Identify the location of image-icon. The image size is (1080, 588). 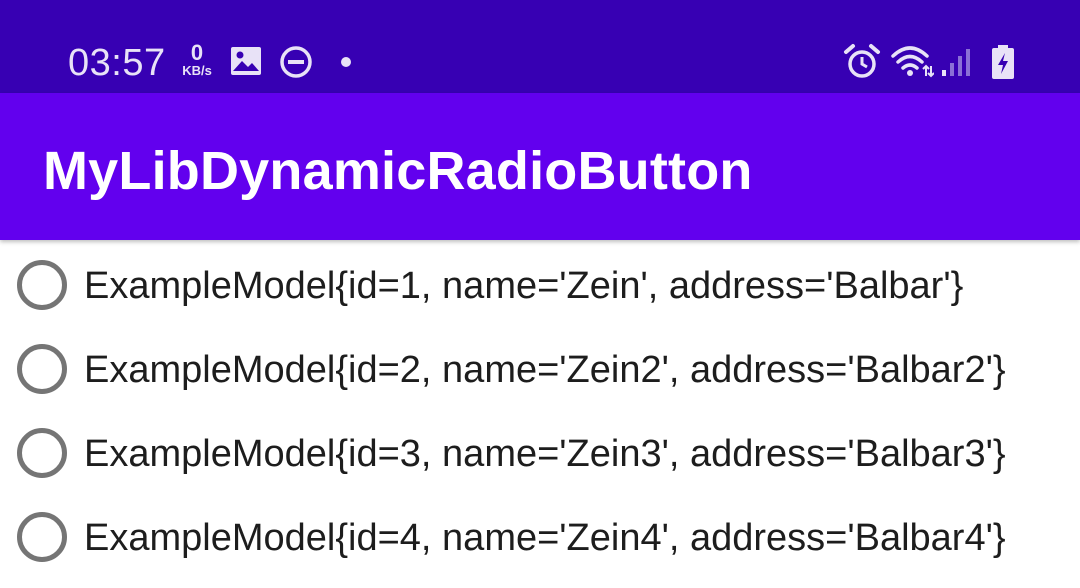
(246, 61).